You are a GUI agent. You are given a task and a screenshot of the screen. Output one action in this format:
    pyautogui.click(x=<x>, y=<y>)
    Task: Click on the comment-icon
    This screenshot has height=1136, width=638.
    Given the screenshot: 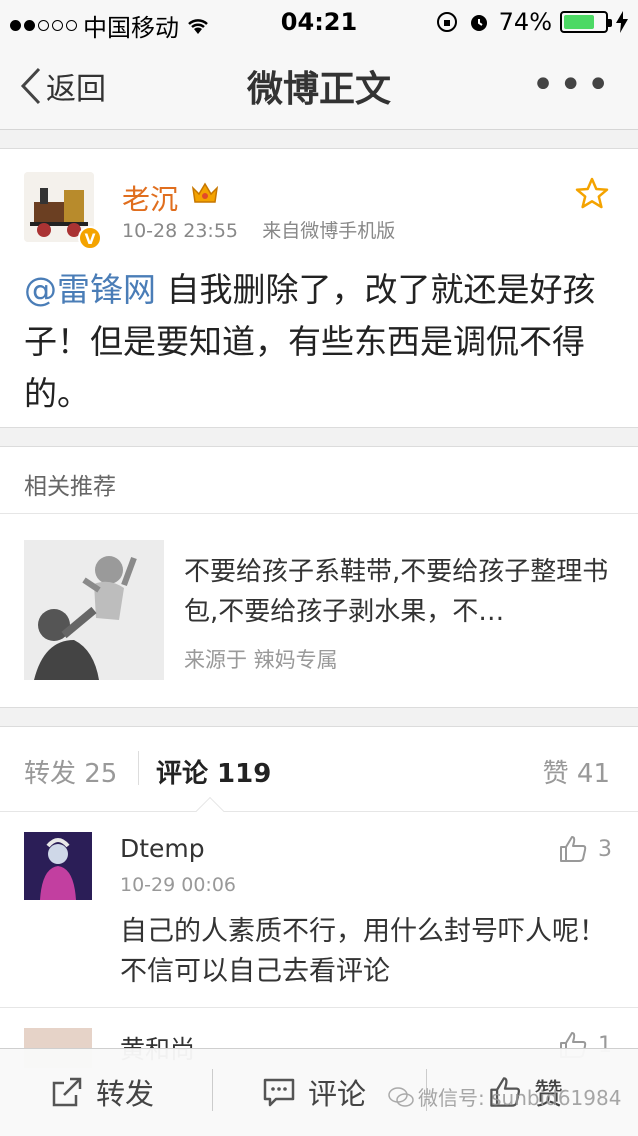 What is the action you would take?
    pyautogui.click(x=279, y=1092)
    